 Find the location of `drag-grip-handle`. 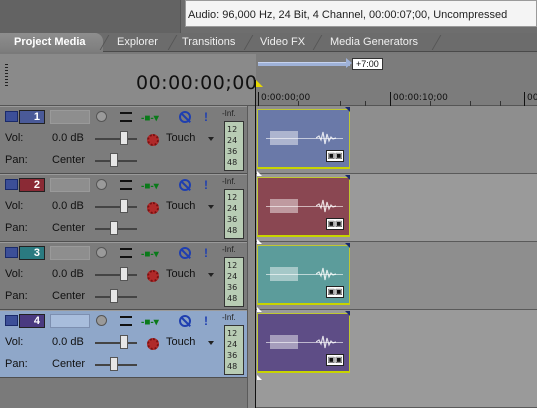

drag-grip-handle is located at coordinates (6, 75).